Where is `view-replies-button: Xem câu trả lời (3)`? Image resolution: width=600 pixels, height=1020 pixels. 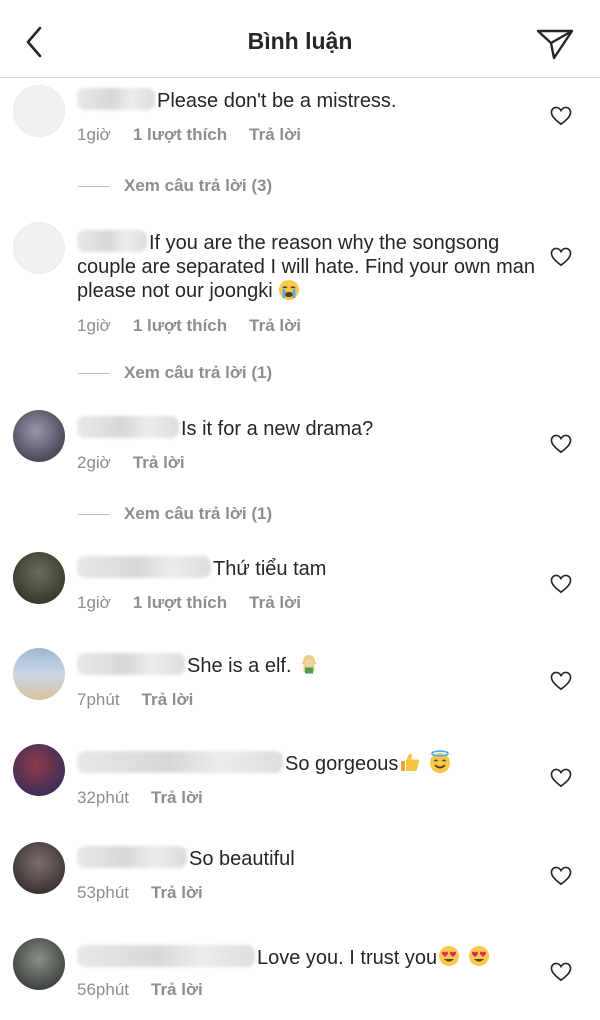
view-replies-button: Xem câu trả lời (3) is located at coordinates (175, 186).